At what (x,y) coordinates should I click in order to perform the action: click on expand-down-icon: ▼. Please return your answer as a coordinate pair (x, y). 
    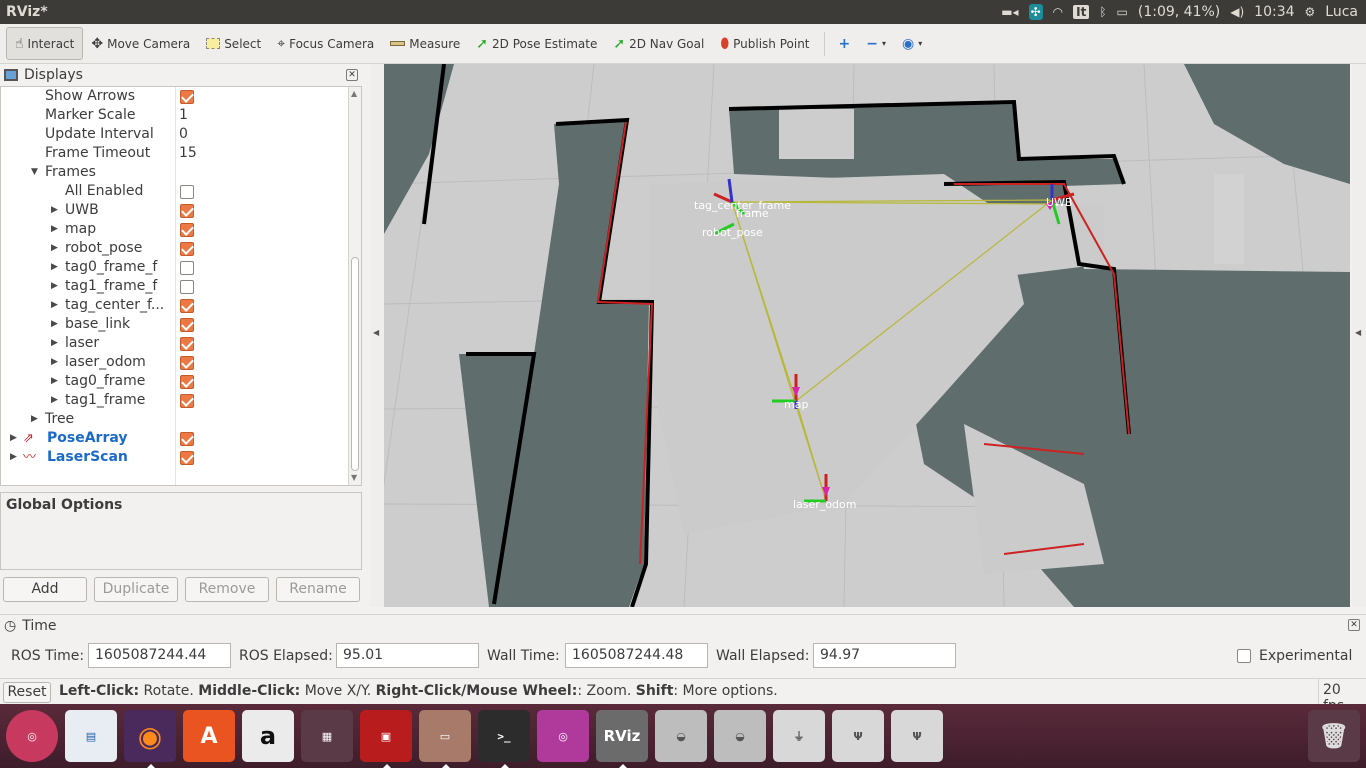
    Looking at the image, I should click on (34, 172).